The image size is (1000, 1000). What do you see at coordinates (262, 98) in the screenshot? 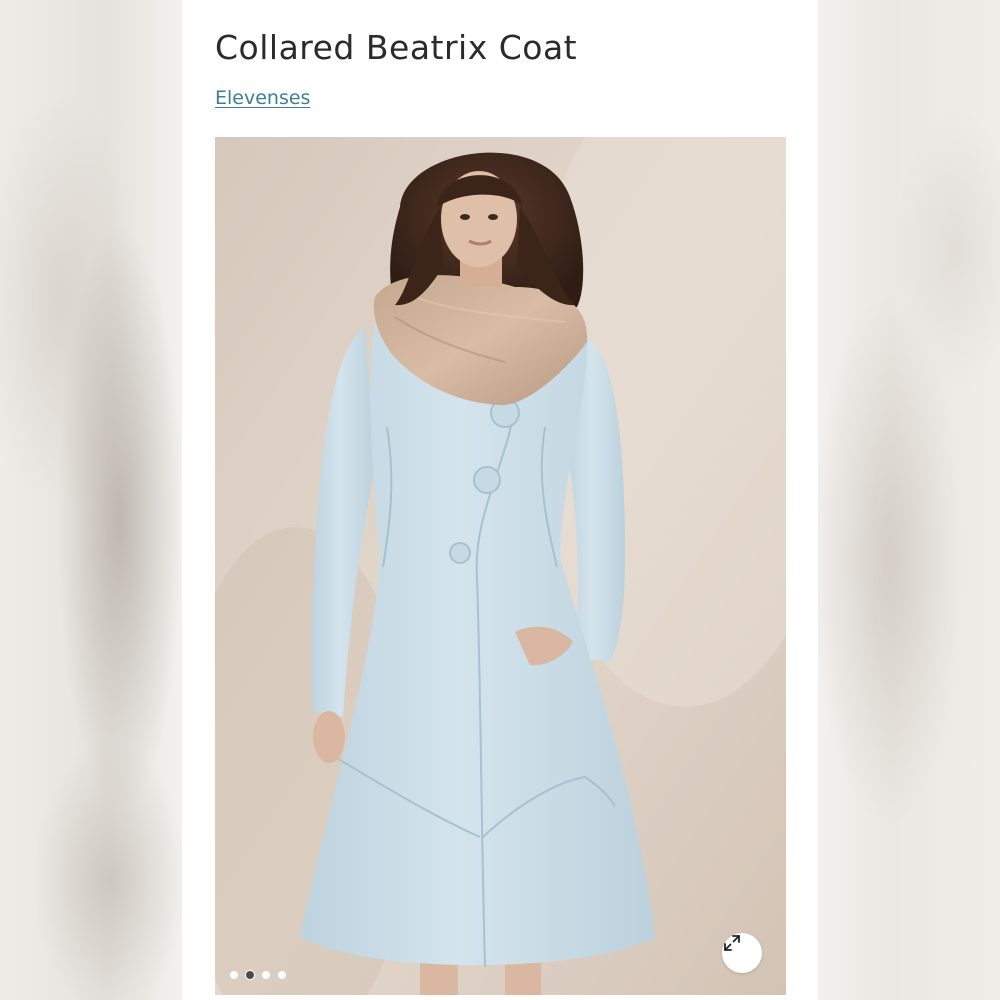
I see `brand-link: Elevenses` at bounding box center [262, 98].